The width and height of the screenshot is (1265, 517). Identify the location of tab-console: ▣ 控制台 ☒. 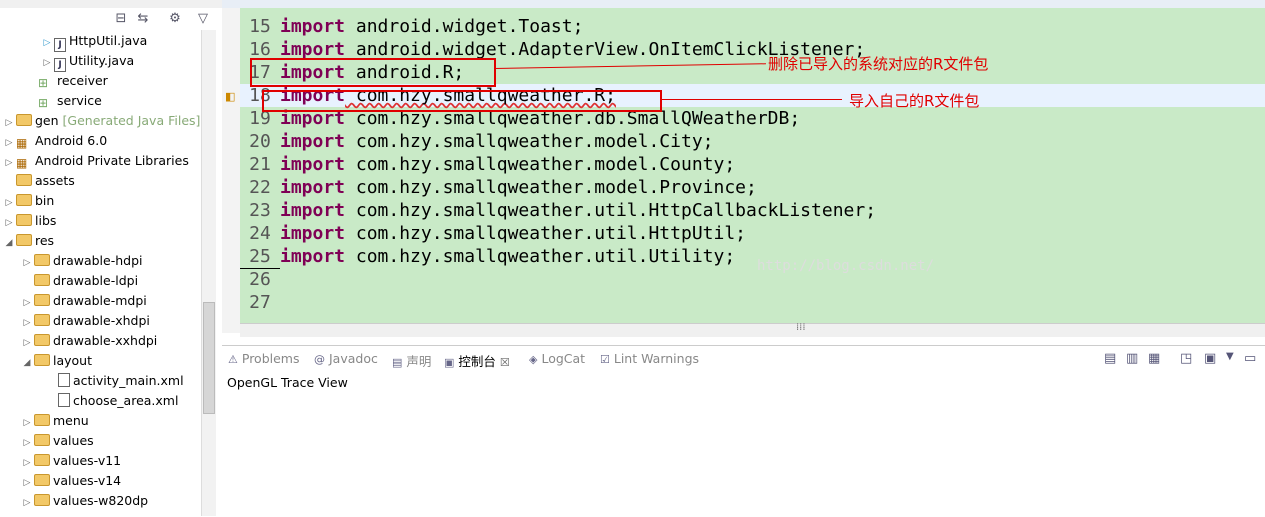
(477, 360).